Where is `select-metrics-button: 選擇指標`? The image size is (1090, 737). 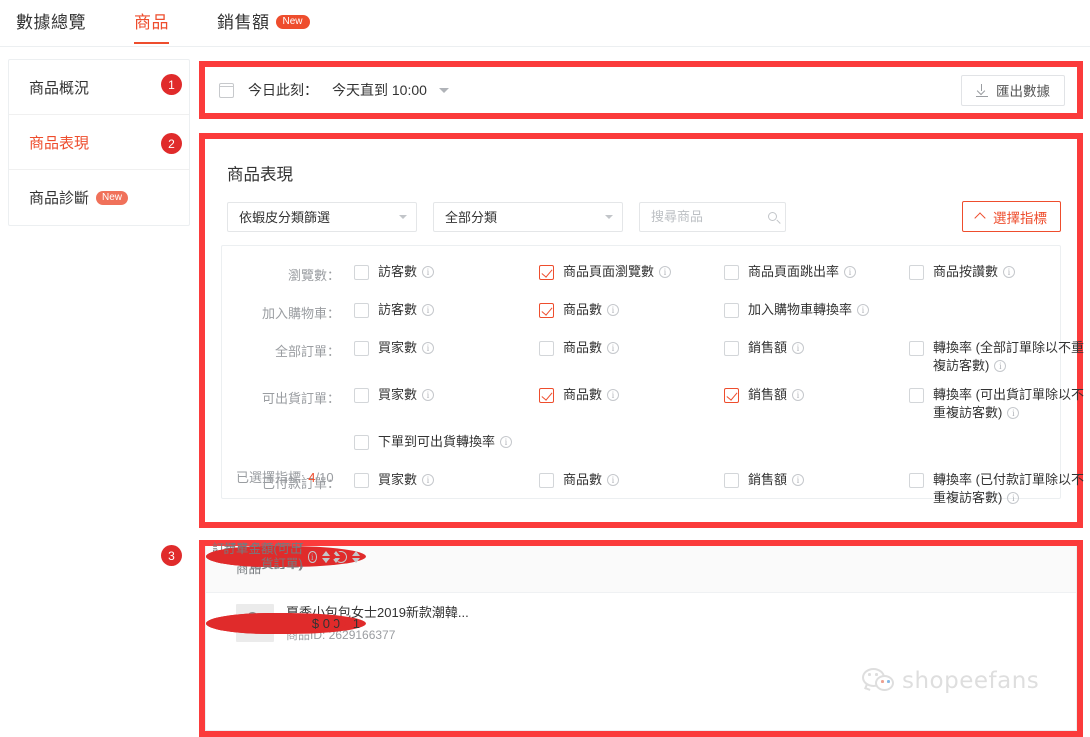 select-metrics-button: 選擇指標 is located at coordinates (1011, 216).